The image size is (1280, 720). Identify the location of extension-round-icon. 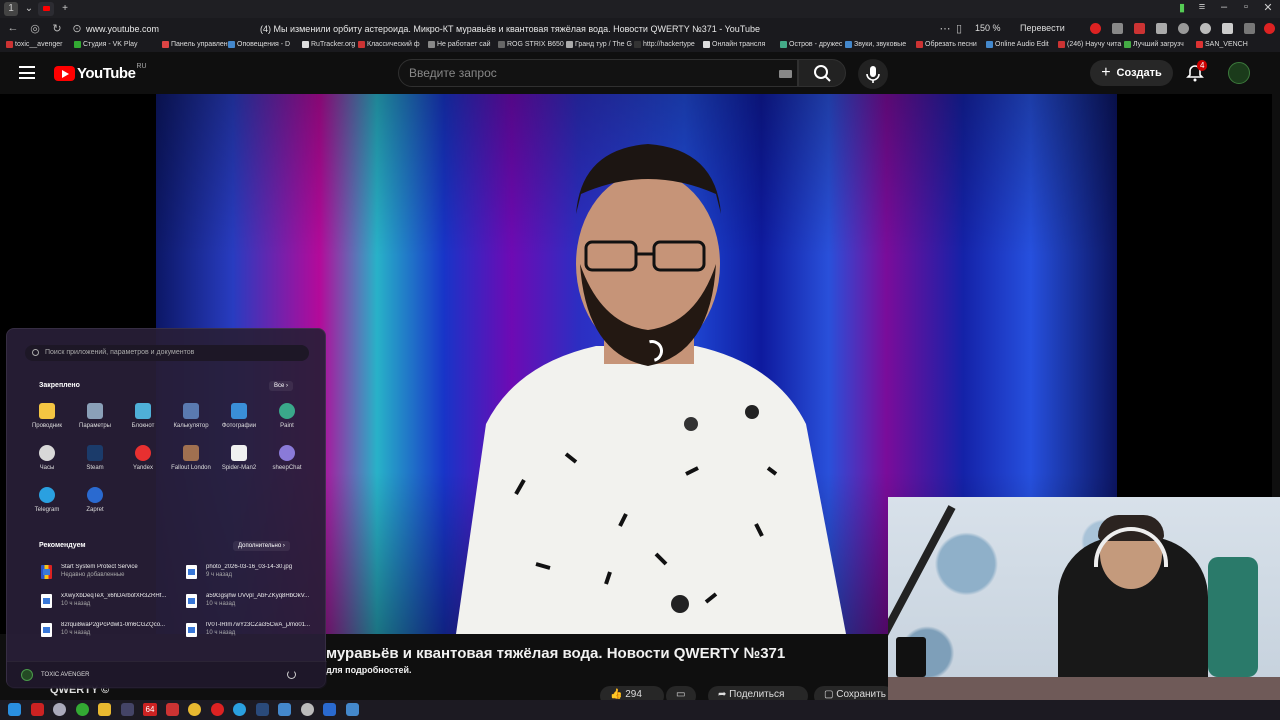
(1183, 28).